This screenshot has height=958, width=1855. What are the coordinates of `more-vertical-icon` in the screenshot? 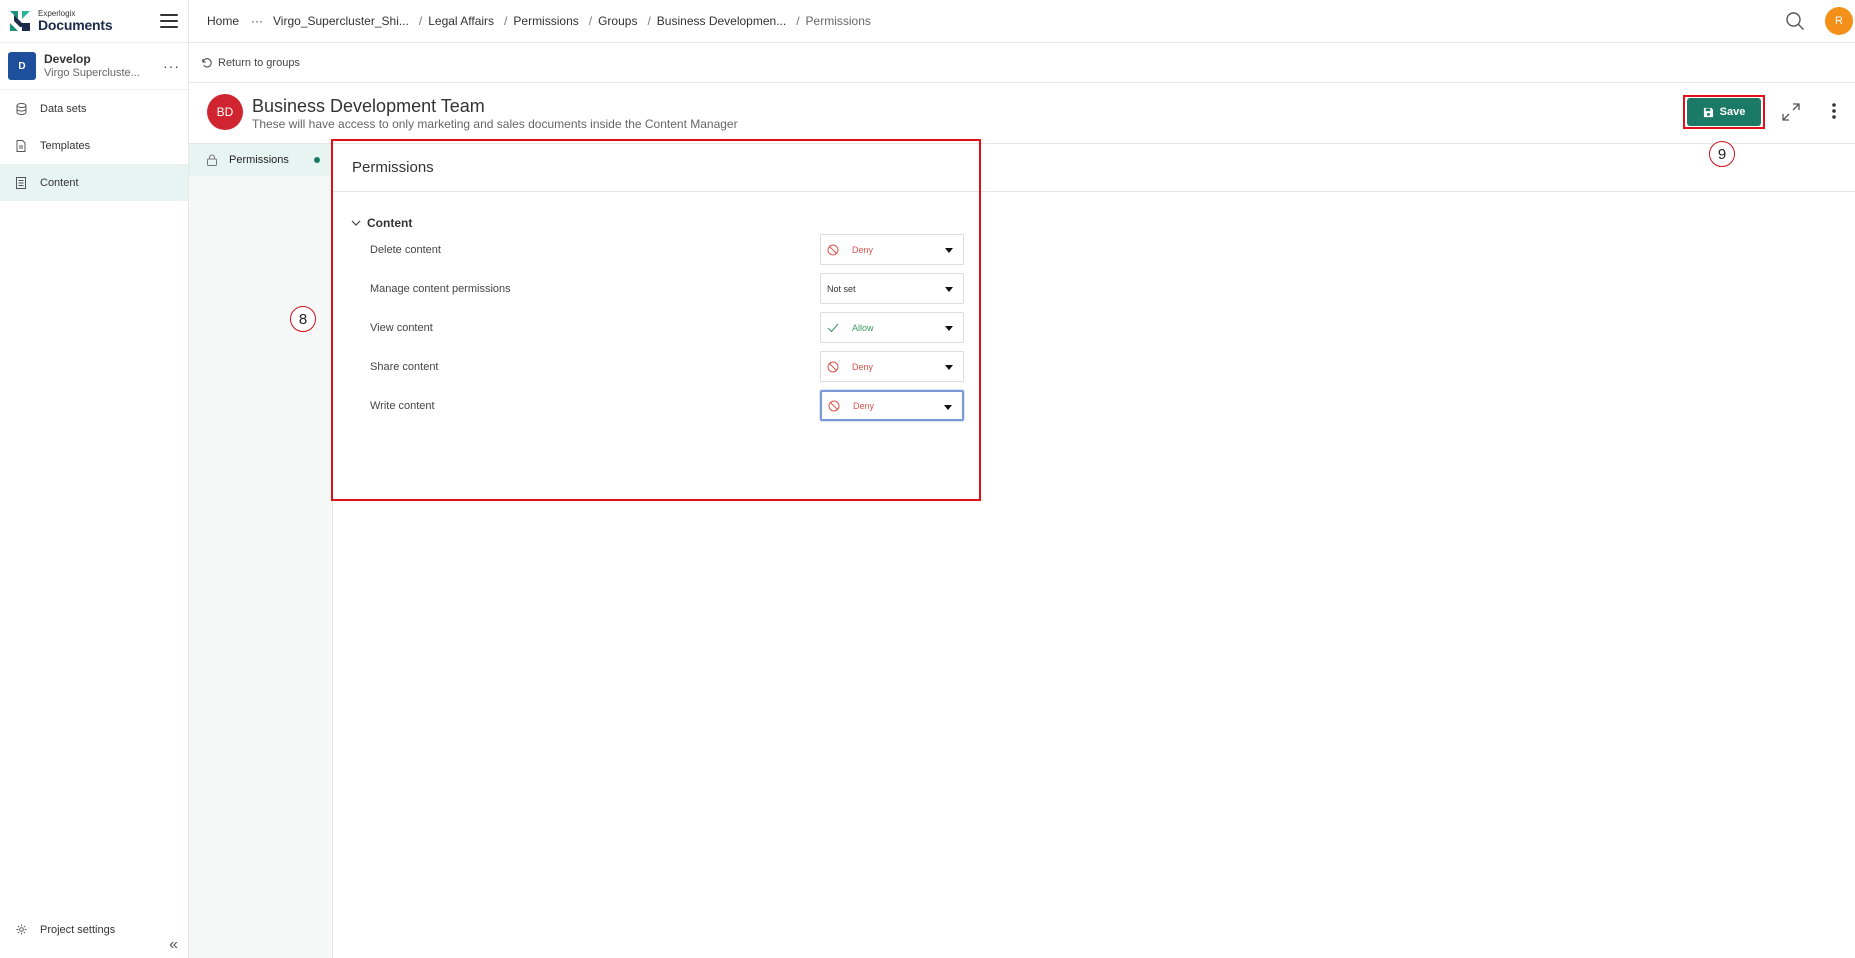 It's located at (1834, 113).